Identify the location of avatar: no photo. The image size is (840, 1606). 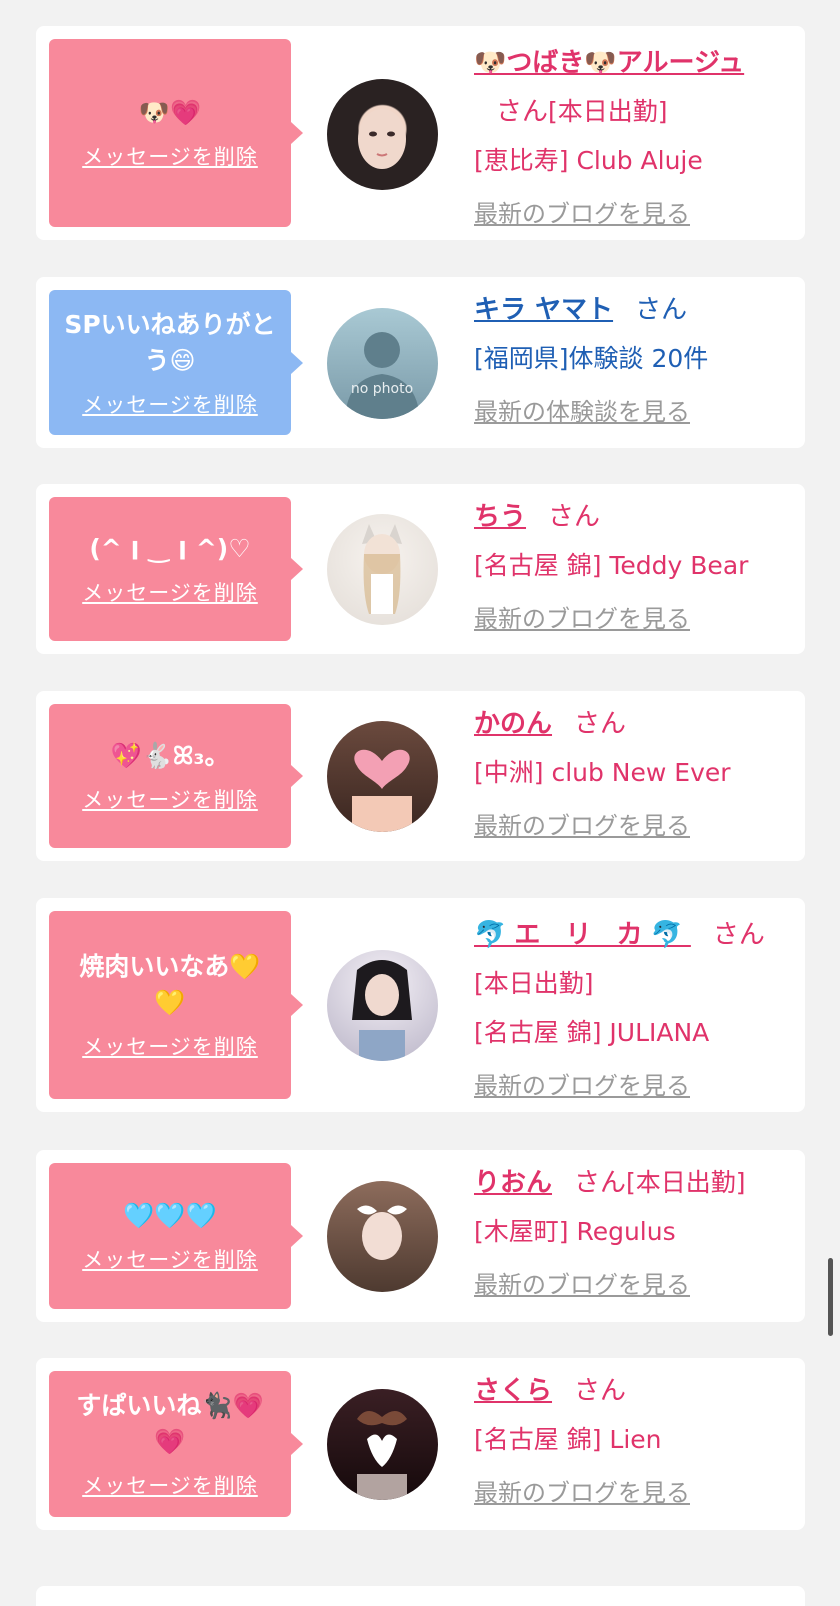
(382, 363).